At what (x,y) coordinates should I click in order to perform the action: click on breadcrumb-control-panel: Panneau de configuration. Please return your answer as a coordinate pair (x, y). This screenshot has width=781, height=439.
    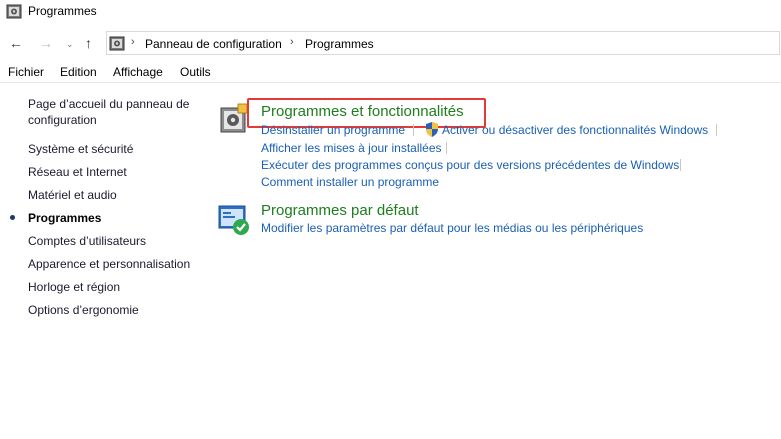
    Looking at the image, I should click on (213, 44).